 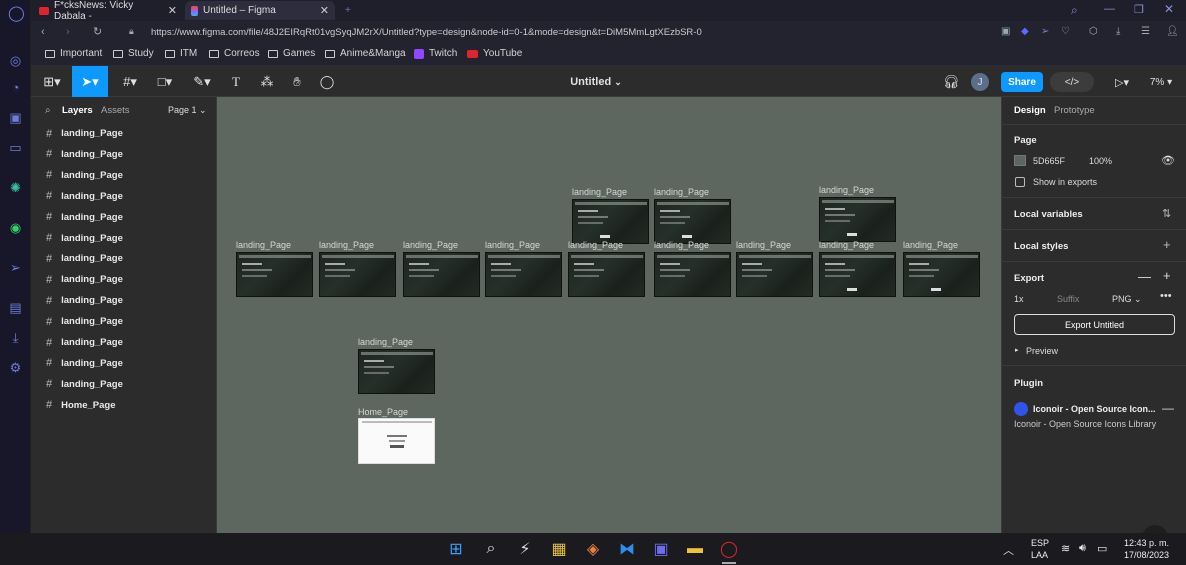 What do you see at coordinates (365, 53) in the screenshot?
I see `bookmark-anime: Anime&Manga` at bounding box center [365, 53].